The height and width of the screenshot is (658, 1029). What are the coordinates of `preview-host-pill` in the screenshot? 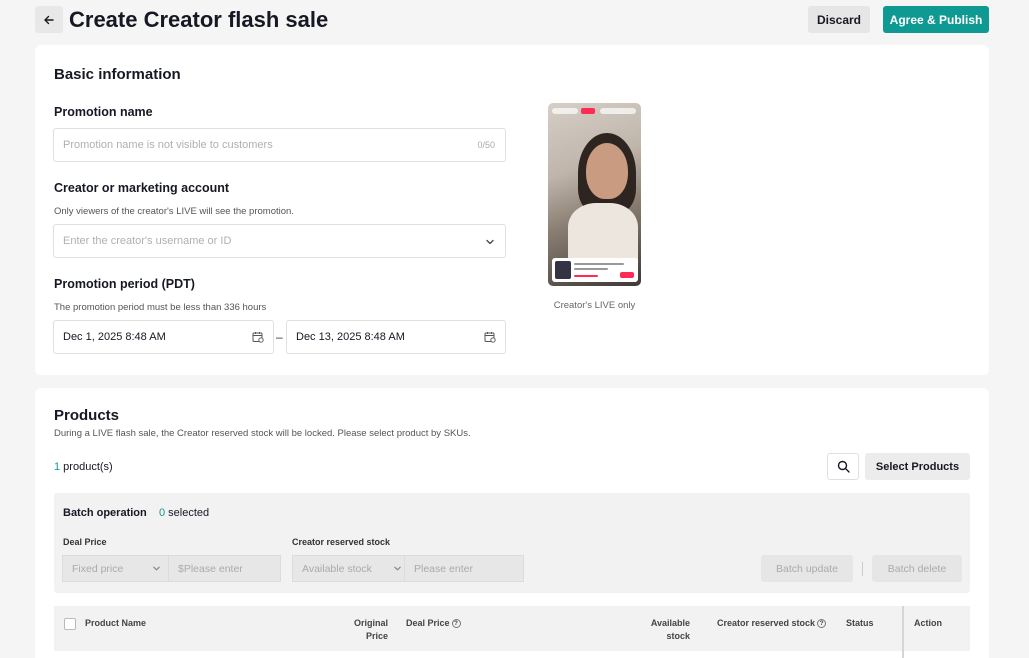 It's located at (565, 111).